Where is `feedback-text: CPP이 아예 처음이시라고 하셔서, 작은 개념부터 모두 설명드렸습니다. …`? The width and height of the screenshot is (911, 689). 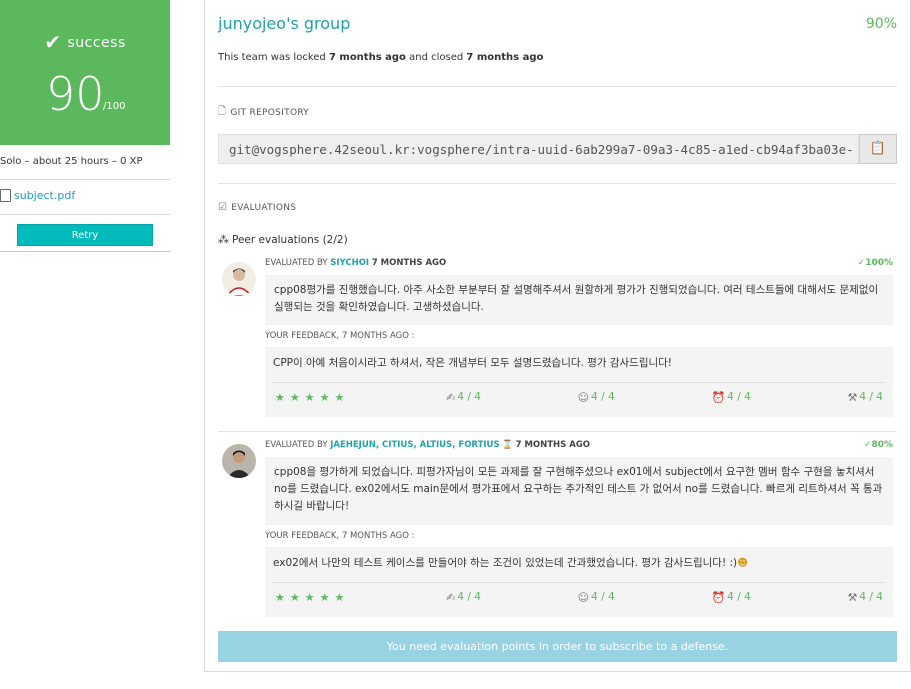
feedback-text: CPP이 아예 처음이시라고 하셔서, 작은 개념부터 모두 설명드렸습니다. … is located at coordinates (473, 363).